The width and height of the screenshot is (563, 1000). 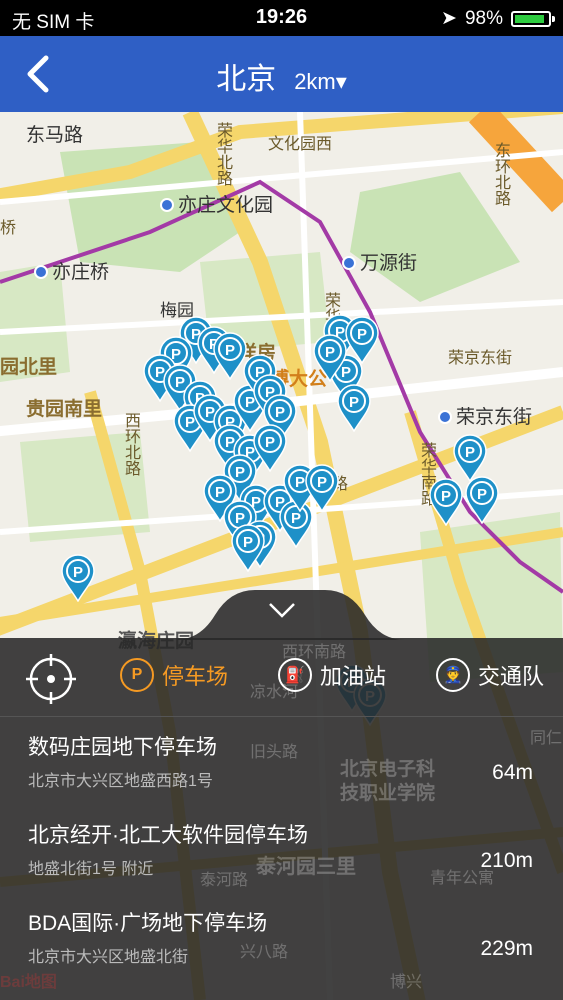 I want to click on parking-distance: 210m, so click(x=506, y=860).